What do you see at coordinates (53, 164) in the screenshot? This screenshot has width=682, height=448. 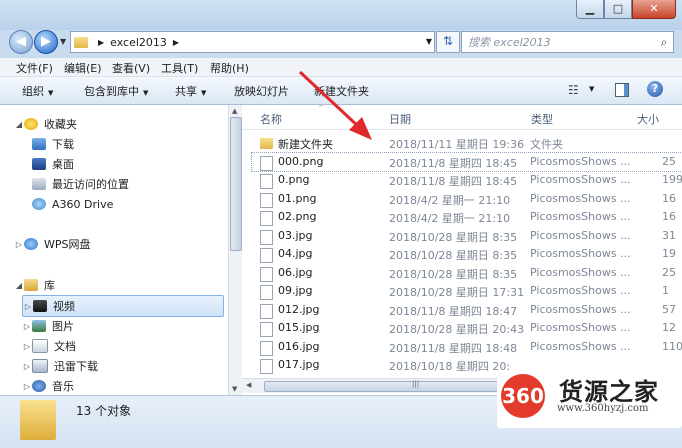 I see `sidebar-item-desktop: 桌面` at bounding box center [53, 164].